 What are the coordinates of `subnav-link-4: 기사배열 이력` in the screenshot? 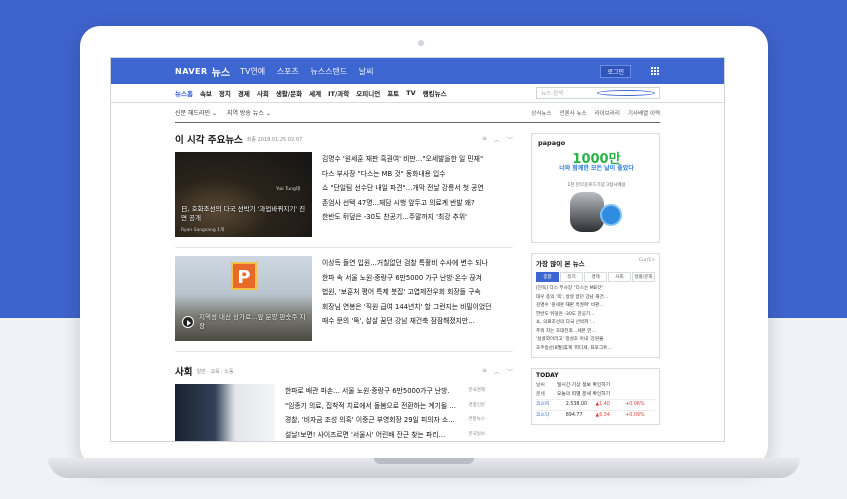 It's located at (644, 113).